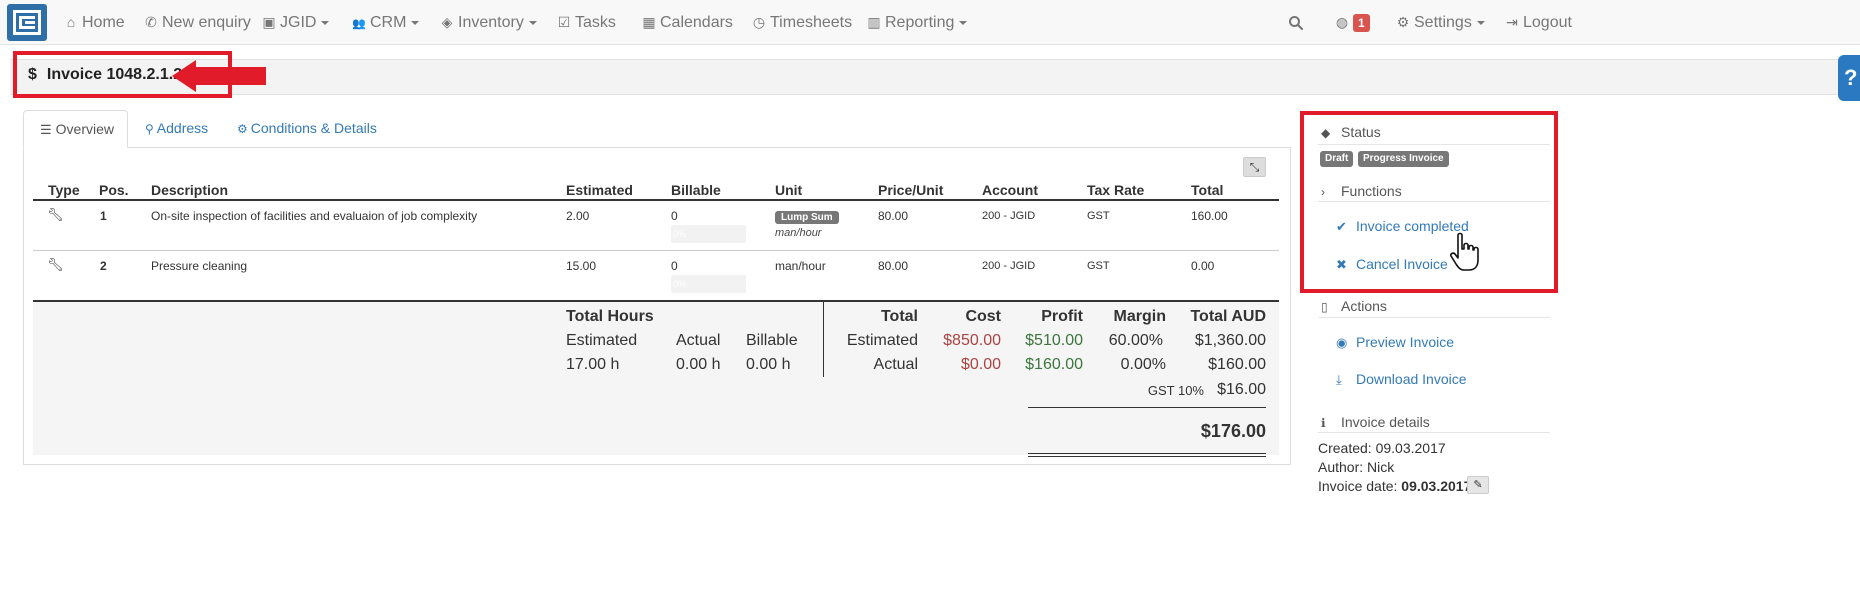 The height and width of the screenshot is (610, 1860). What do you see at coordinates (1143, 364) in the screenshot?
I see `totals-actual-margin: 0.00%` at bounding box center [1143, 364].